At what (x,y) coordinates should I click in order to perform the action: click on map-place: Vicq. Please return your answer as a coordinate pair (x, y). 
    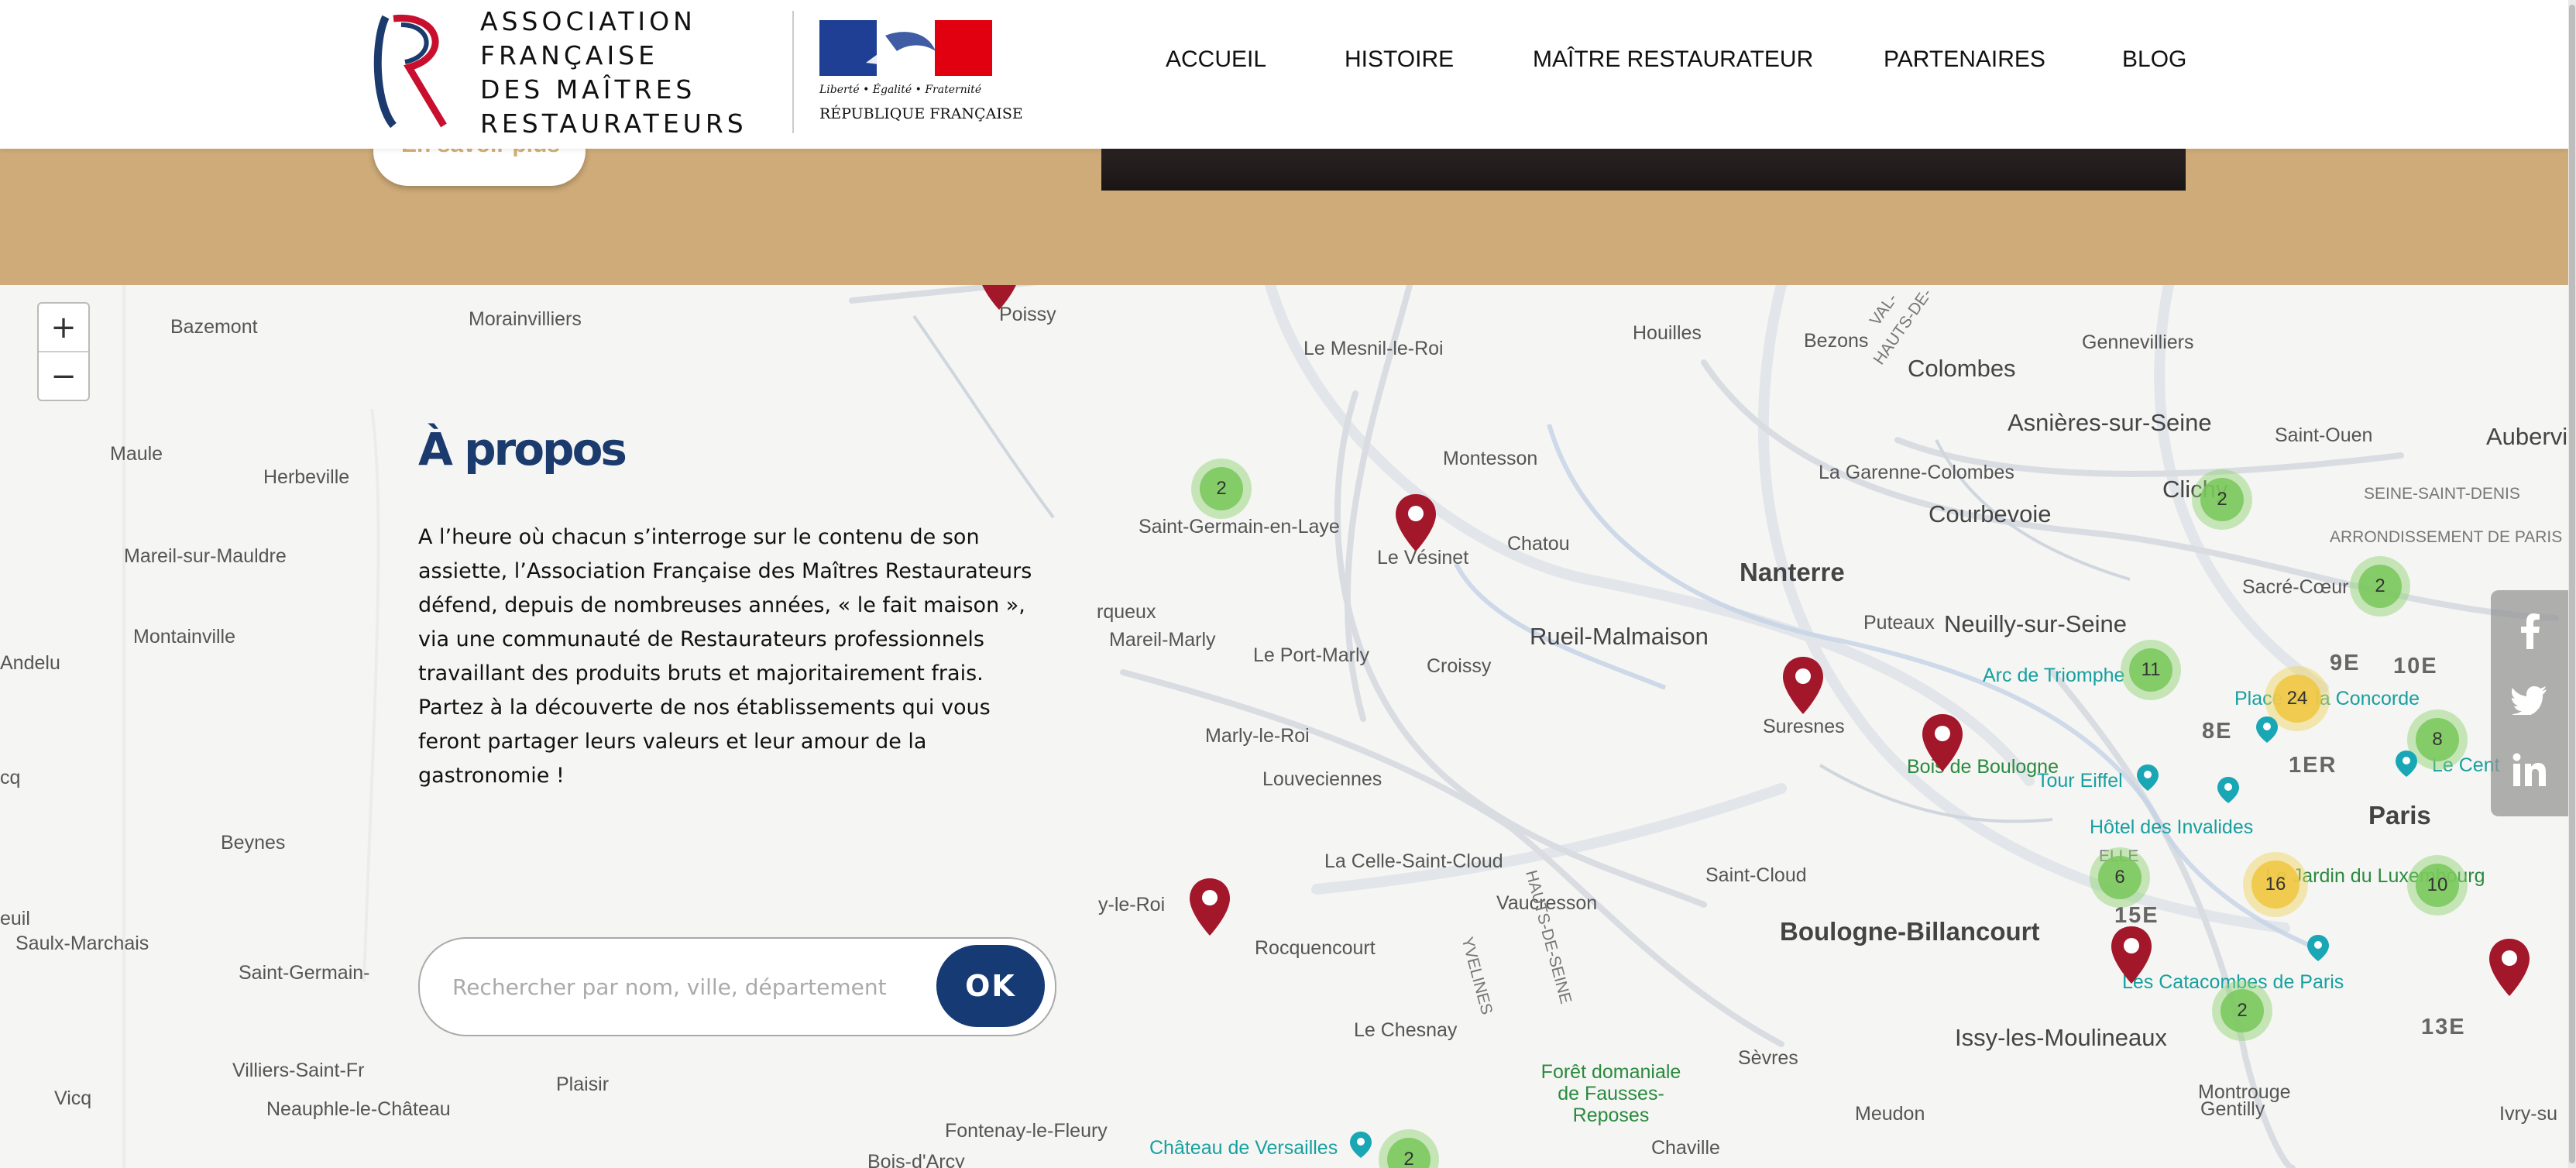
    Looking at the image, I should click on (73, 1098).